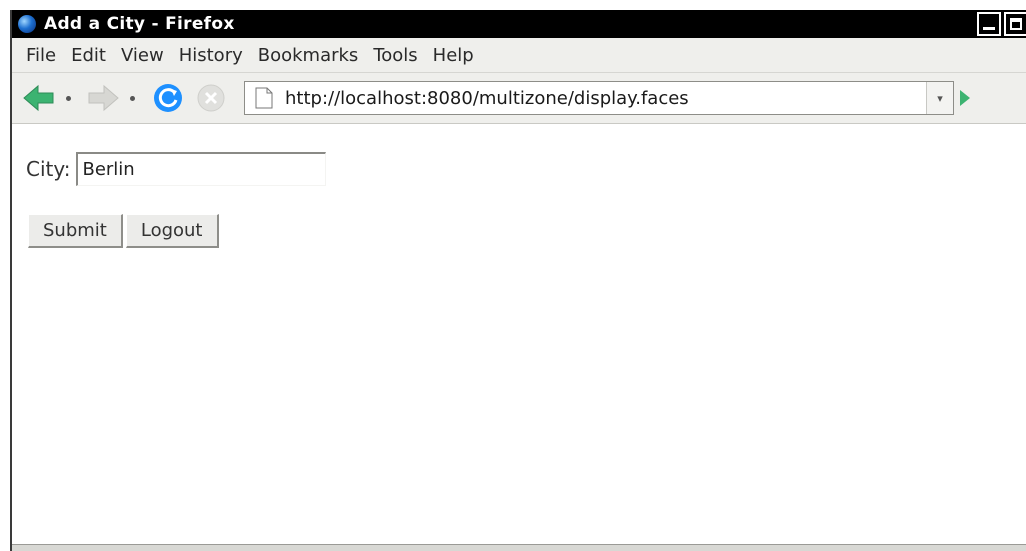 This screenshot has height=551, width=1026. What do you see at coordinates (519, 24) in the screenshot?
I see `title-bar: Add a City - Firefox` at bounding box center [519, 24].